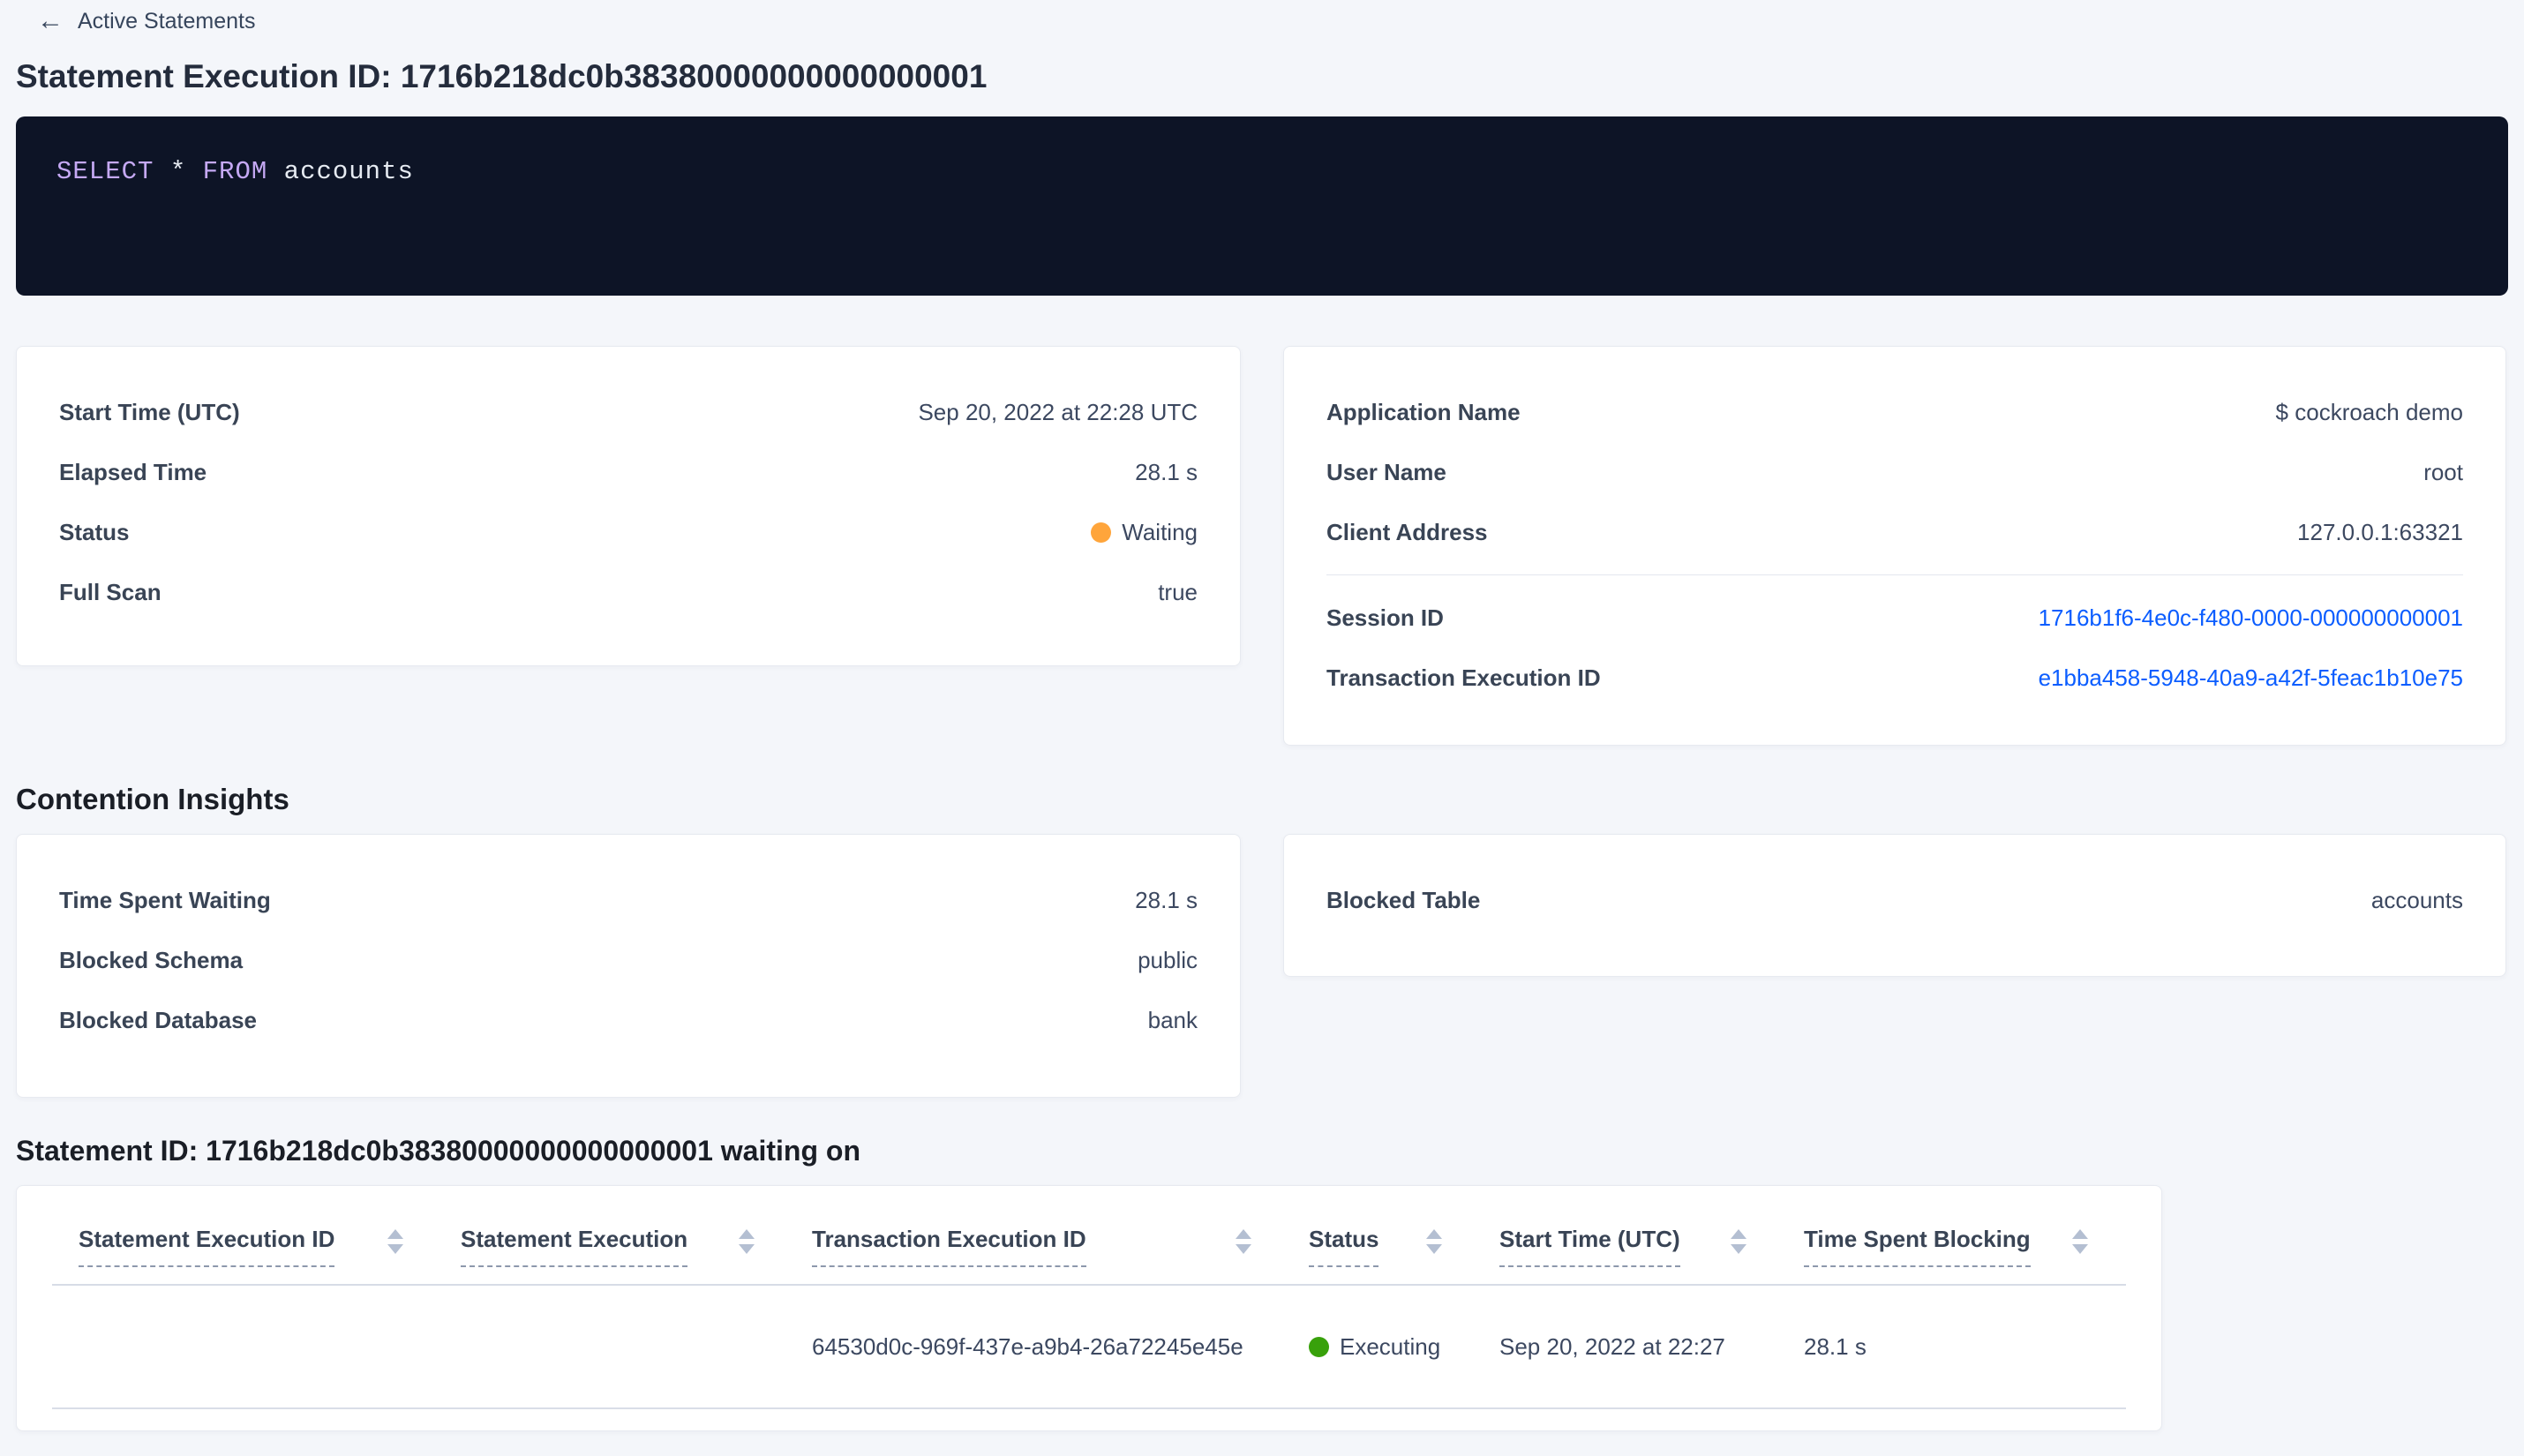  Describe the element at coordinates (628, 532) in the screenshot. I see `status-row: Status Waiting` at that location.